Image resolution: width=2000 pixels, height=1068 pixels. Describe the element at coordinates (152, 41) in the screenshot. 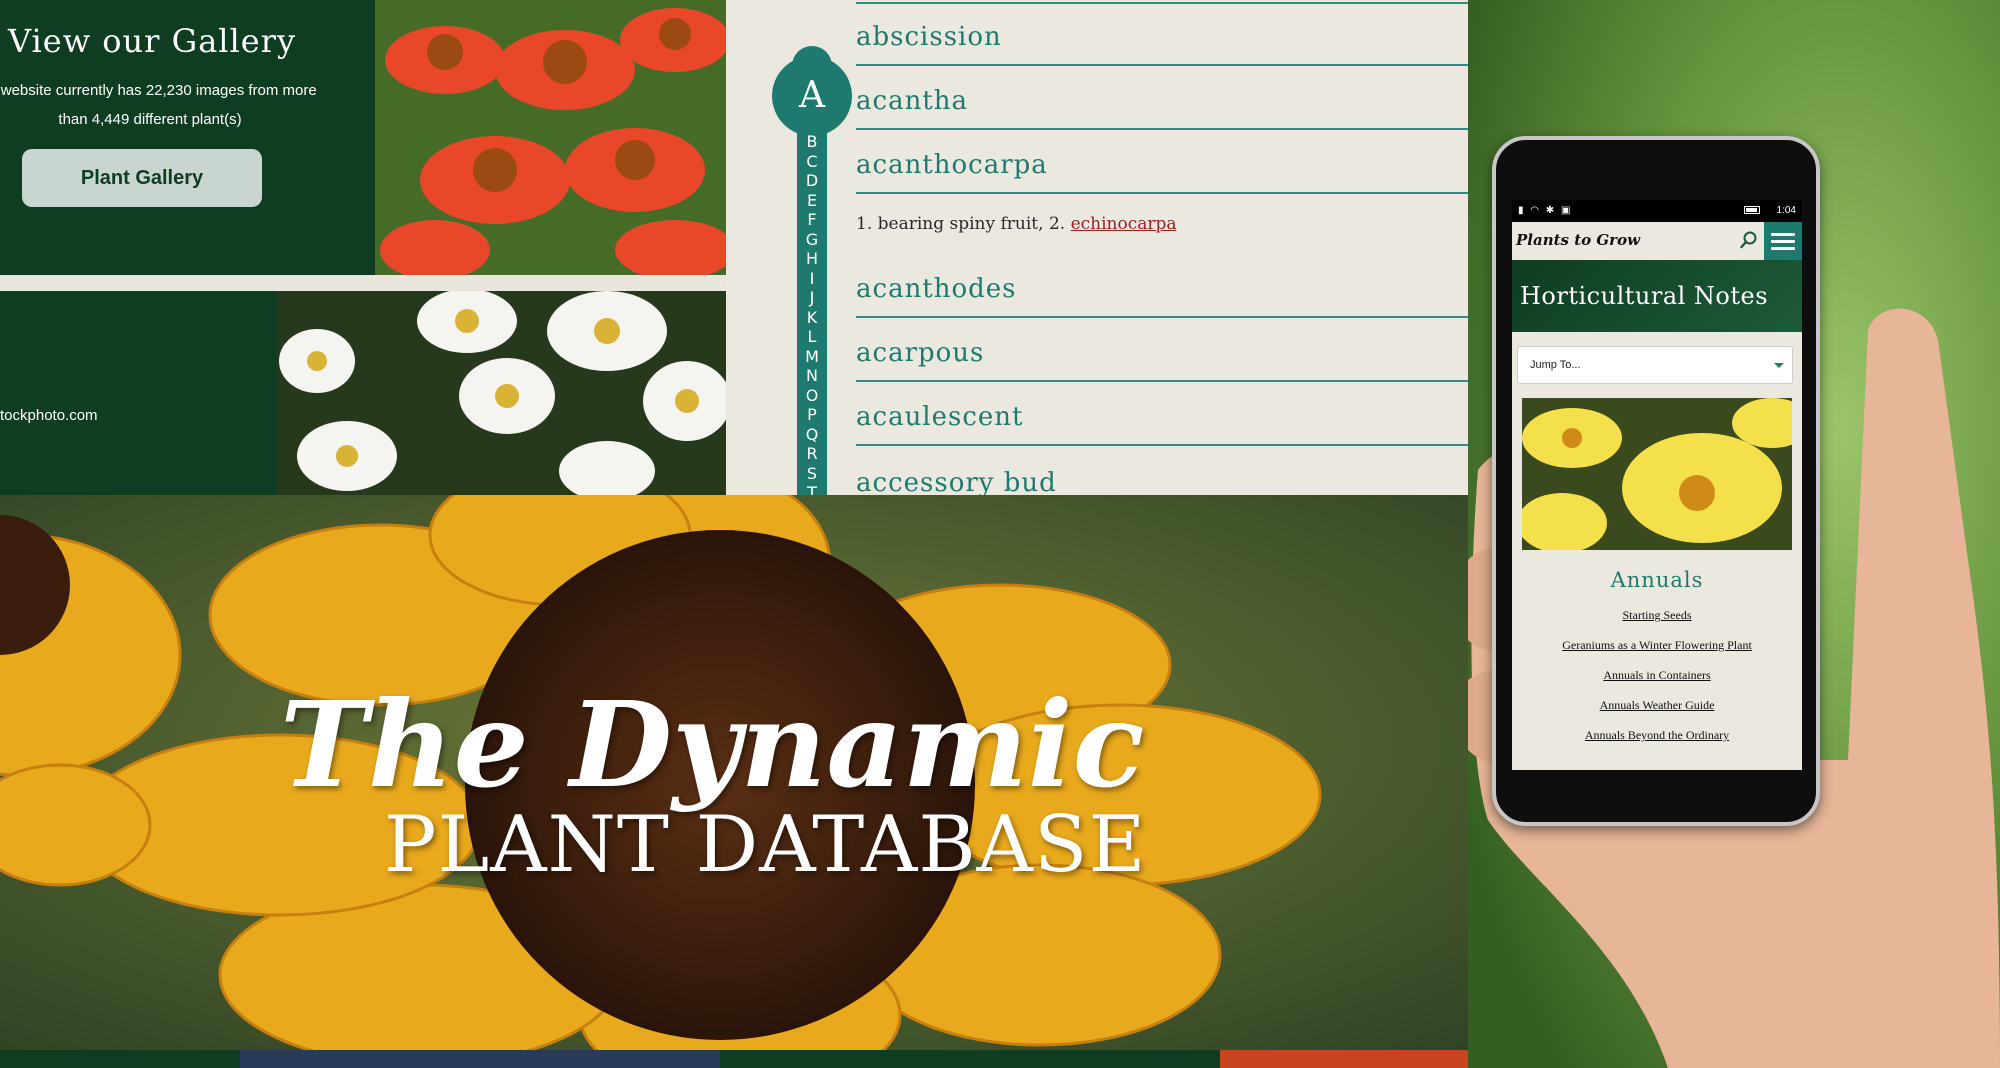

I see `gallery-title: View our Gallery` at that location.